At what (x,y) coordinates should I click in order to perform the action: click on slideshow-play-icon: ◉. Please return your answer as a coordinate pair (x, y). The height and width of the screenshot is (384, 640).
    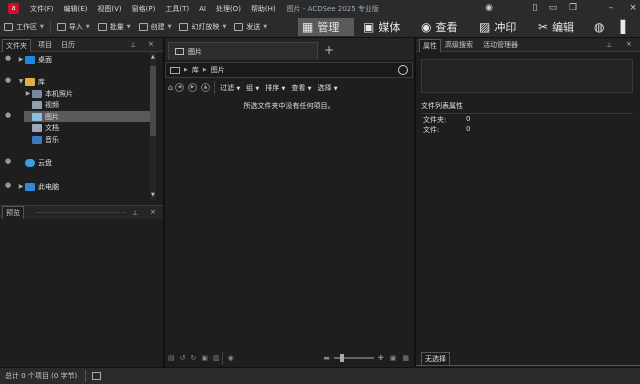
    Looking at the image, I should click on (231, 358).